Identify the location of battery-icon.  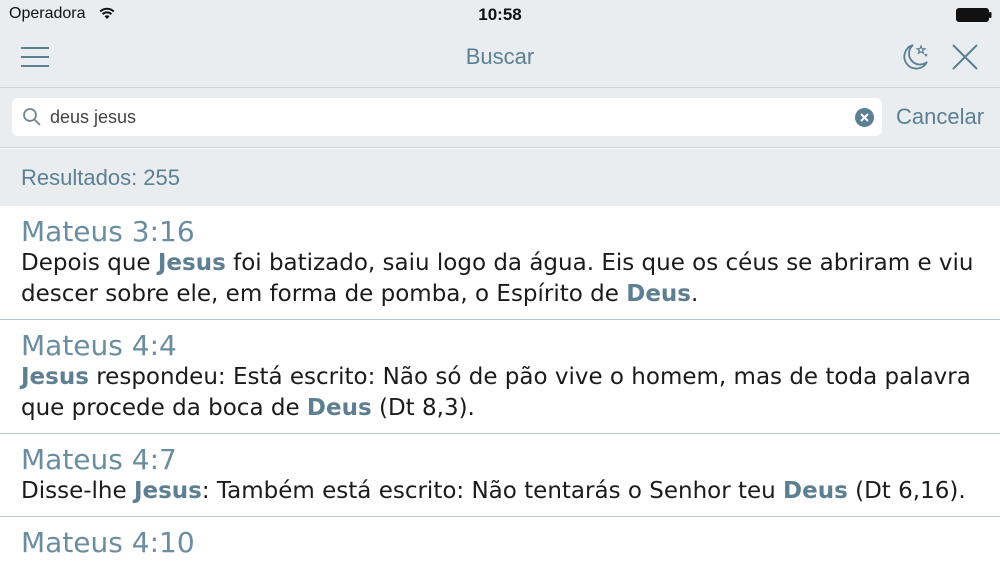
(974, 15).